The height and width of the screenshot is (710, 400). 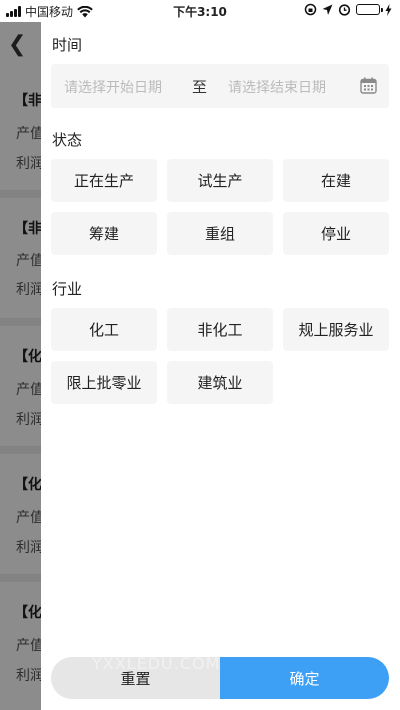 I want to click on industry-section-title: 行业, so click(x=67, y=289).